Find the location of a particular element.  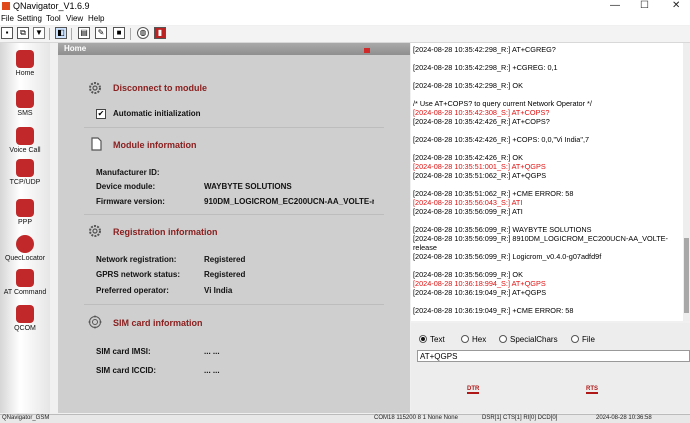

mode-text-radio: Text is located at coordinates (432, 339).